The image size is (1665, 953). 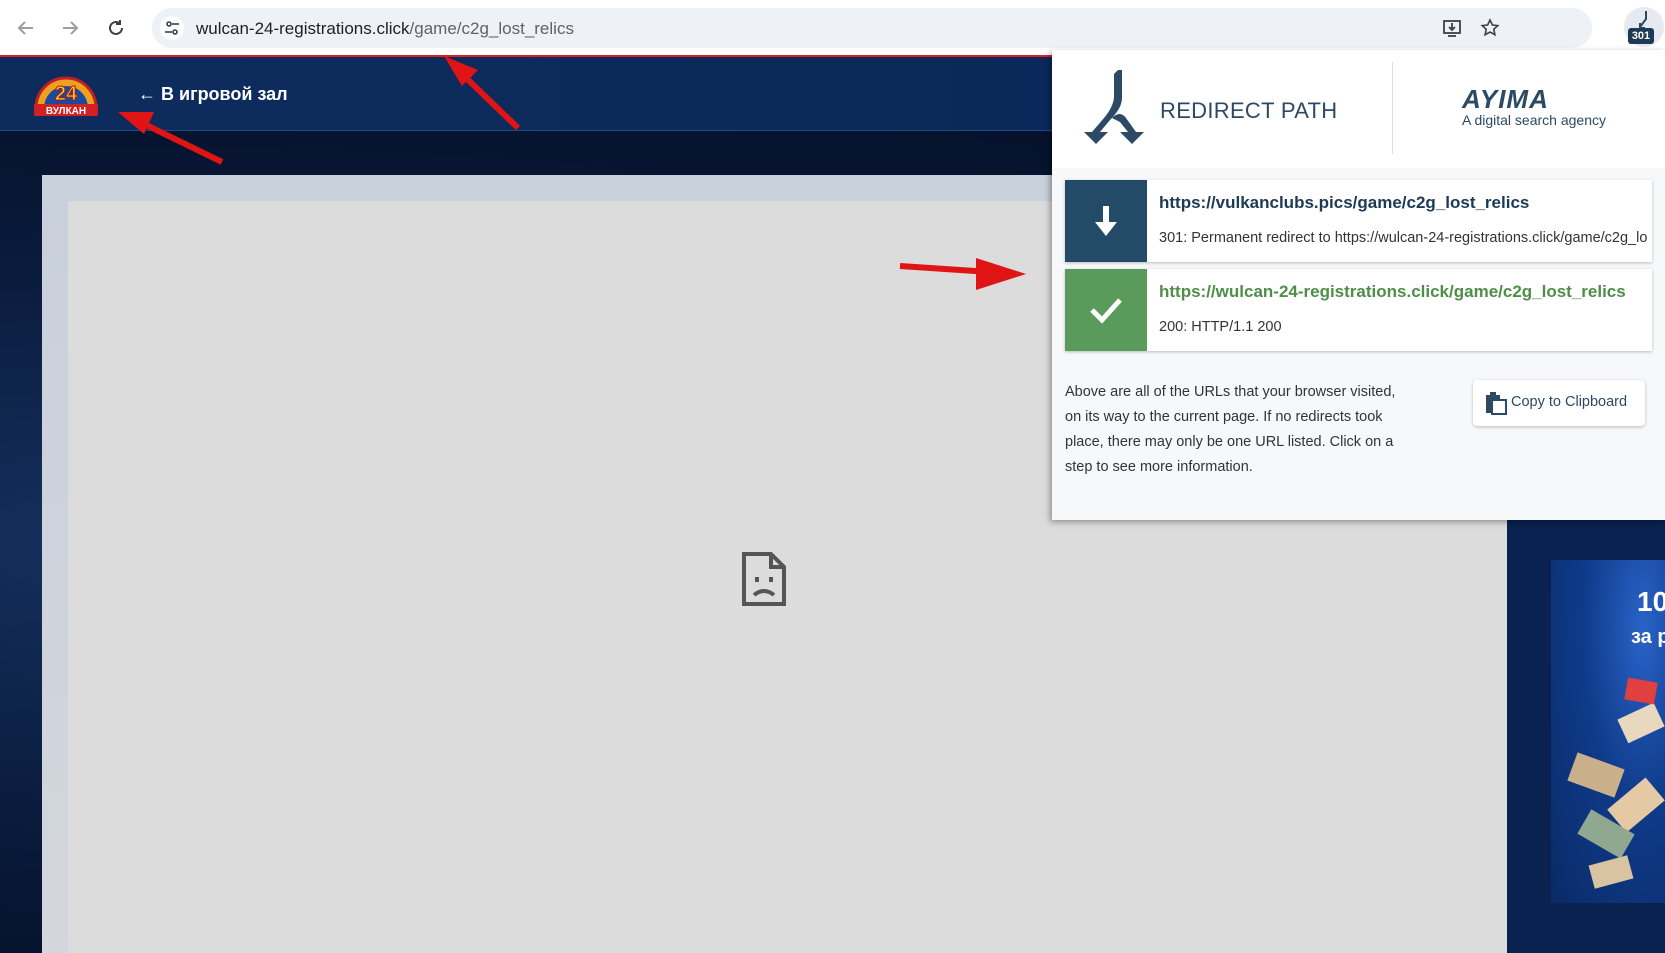 I want to click on money-image, so click(x=1616, y=783).